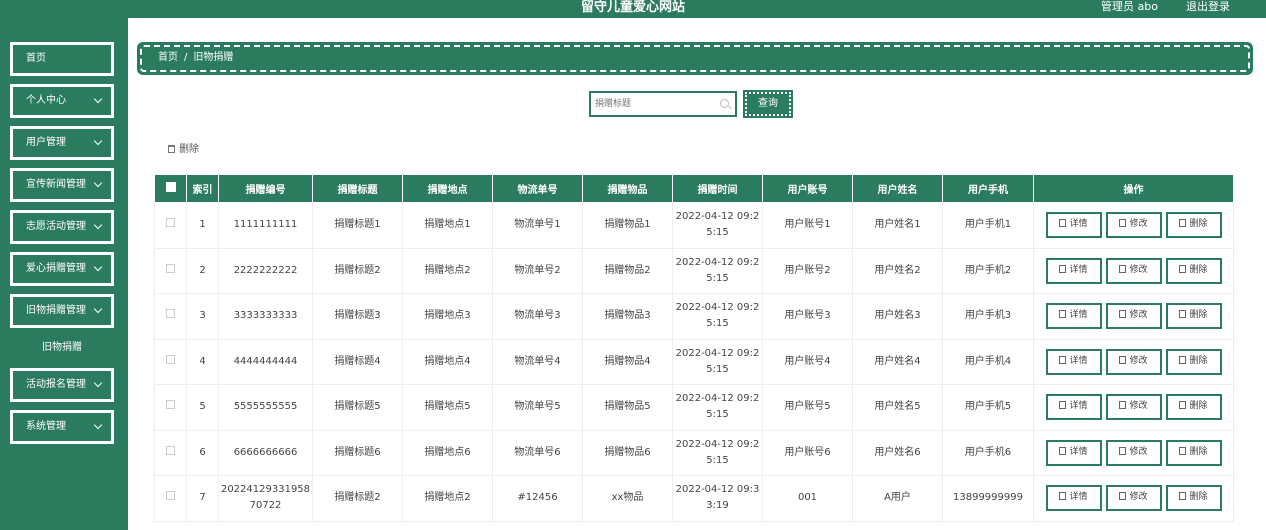  I want to click on table-cell: 用户姓名3, so click(897, 316).